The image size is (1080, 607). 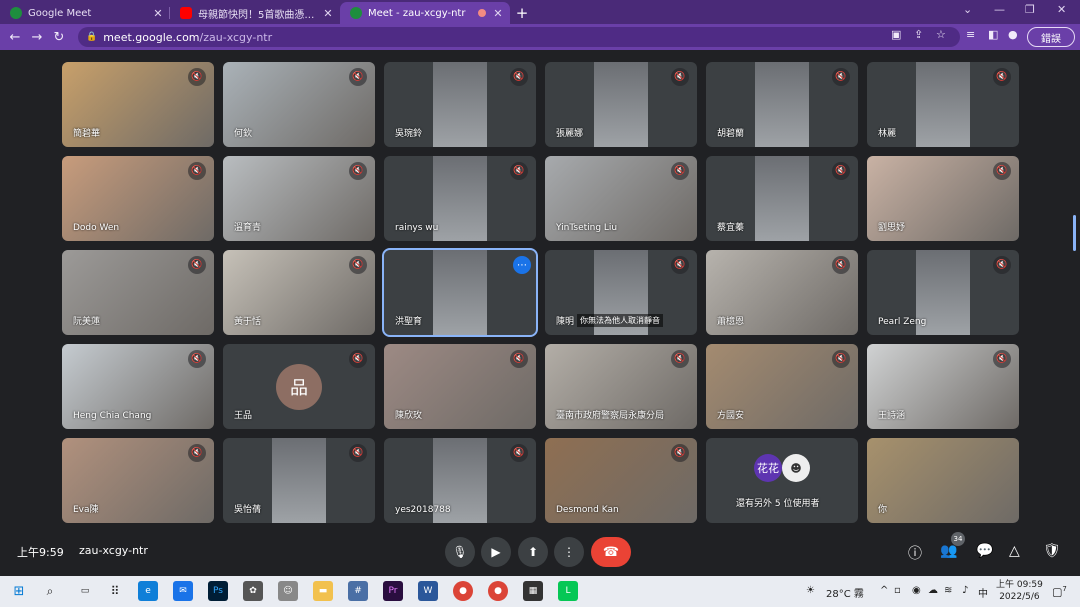 What do you see at coordinates (37, 37) in the screenshot?
I see `forward-icon: →` at bounding box center [37, 37].